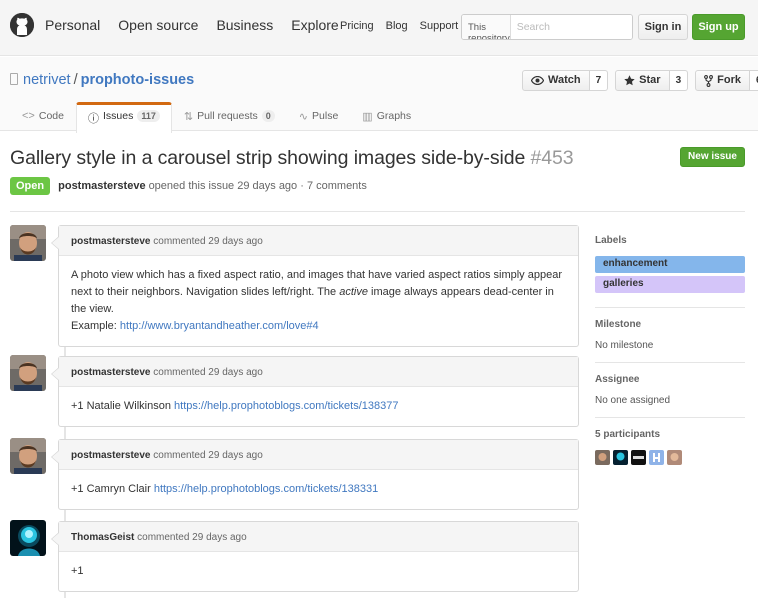 Image resolution: width=758 pixels, height=598 pixels. What do you see at coordinates (552, 158) in the screenshot?
I see `issue-number: #453` at bounding box center [552, 158].